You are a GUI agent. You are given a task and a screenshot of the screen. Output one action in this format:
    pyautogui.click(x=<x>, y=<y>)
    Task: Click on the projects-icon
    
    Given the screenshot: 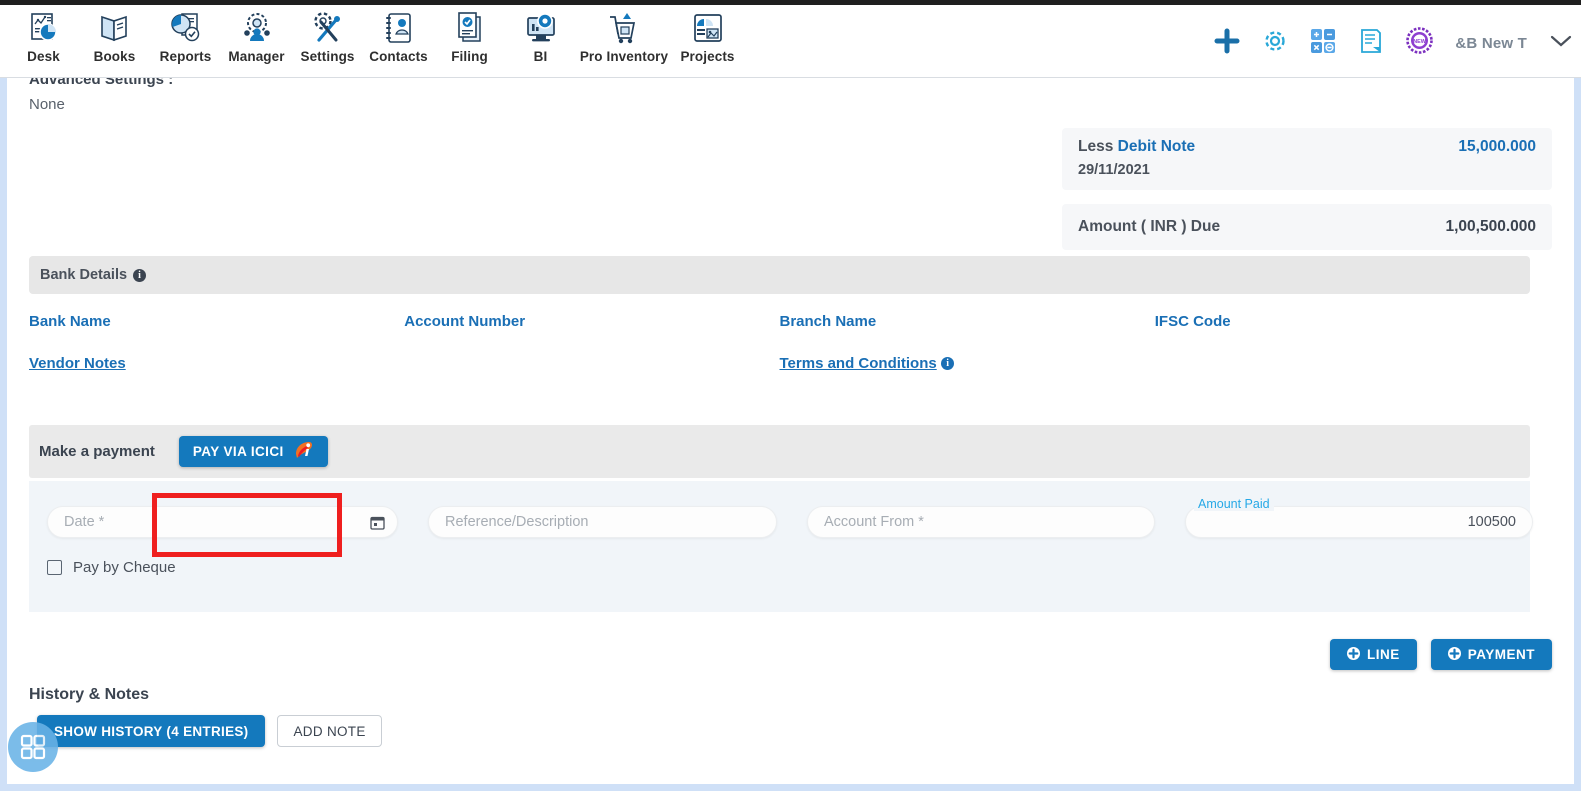 What is the action you would take?
    pyautogui.click(x=708, y=28)
    